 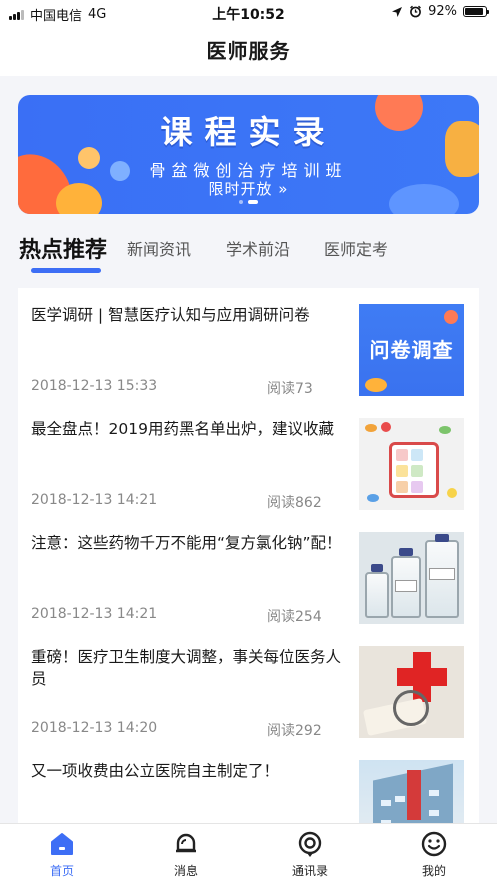 I want to click on tab-bar-label: 首页, so click(x=61, y=871).